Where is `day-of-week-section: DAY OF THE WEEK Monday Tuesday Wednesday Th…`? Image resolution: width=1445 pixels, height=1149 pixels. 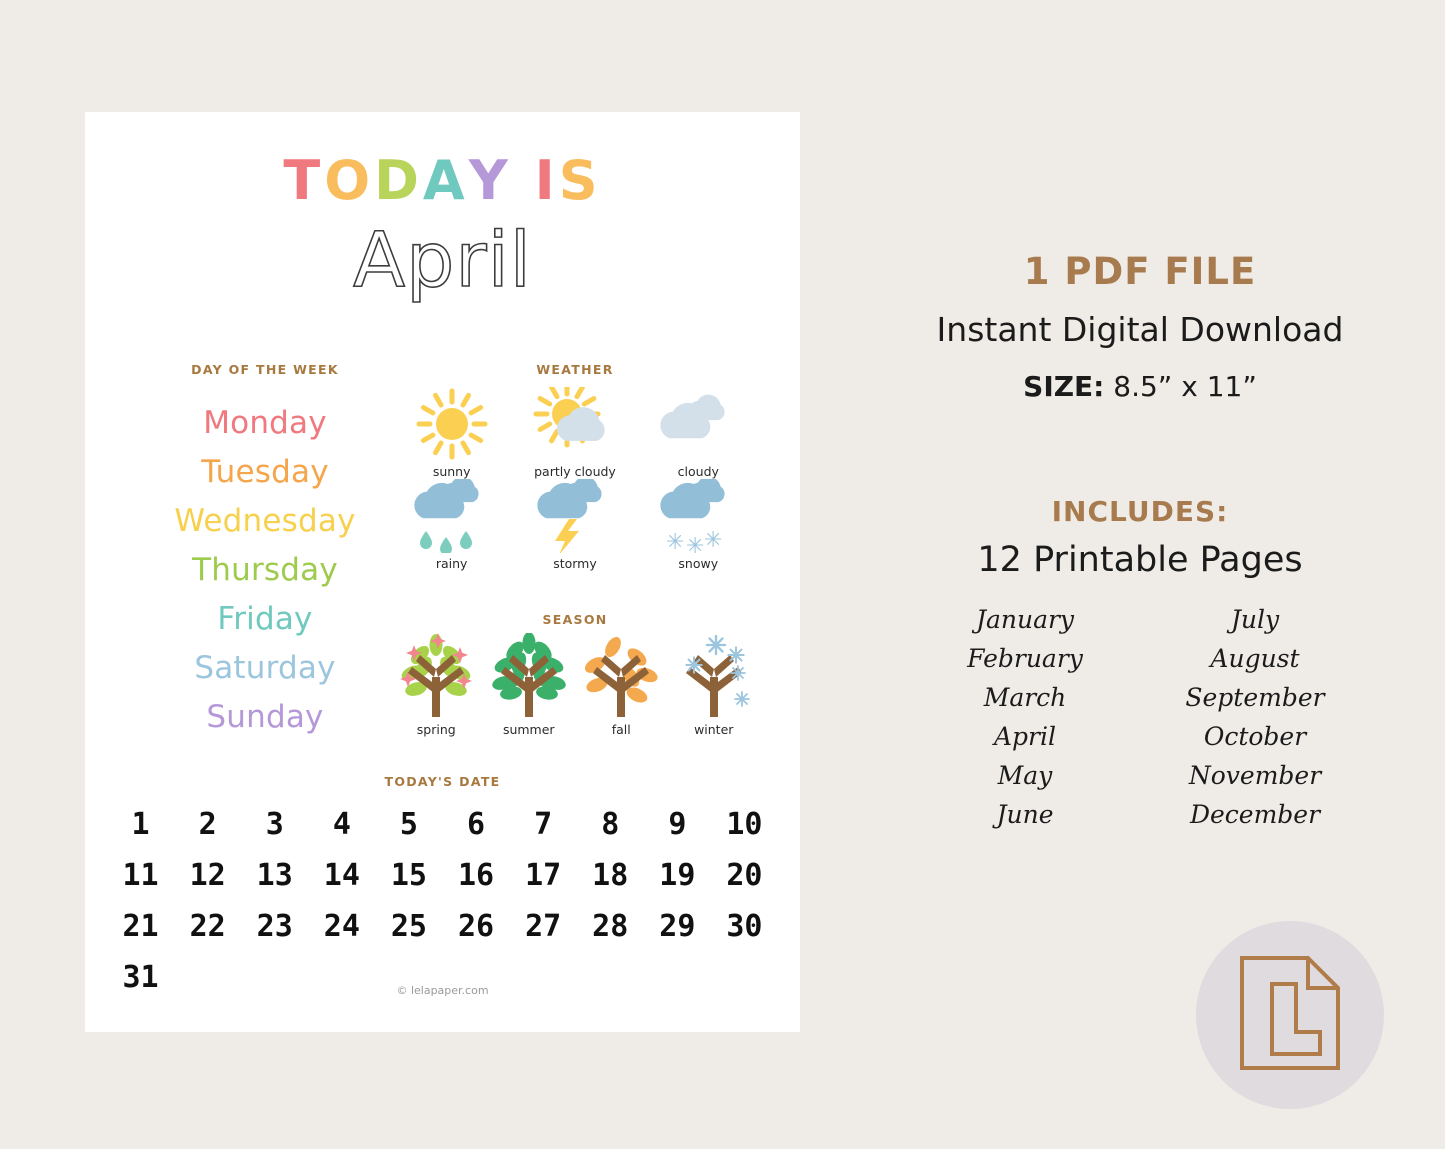 day-of-week-section: DAY OF THE WEEK Monday Tuesday Wednesday Th… is located at coordinates (265, 552).